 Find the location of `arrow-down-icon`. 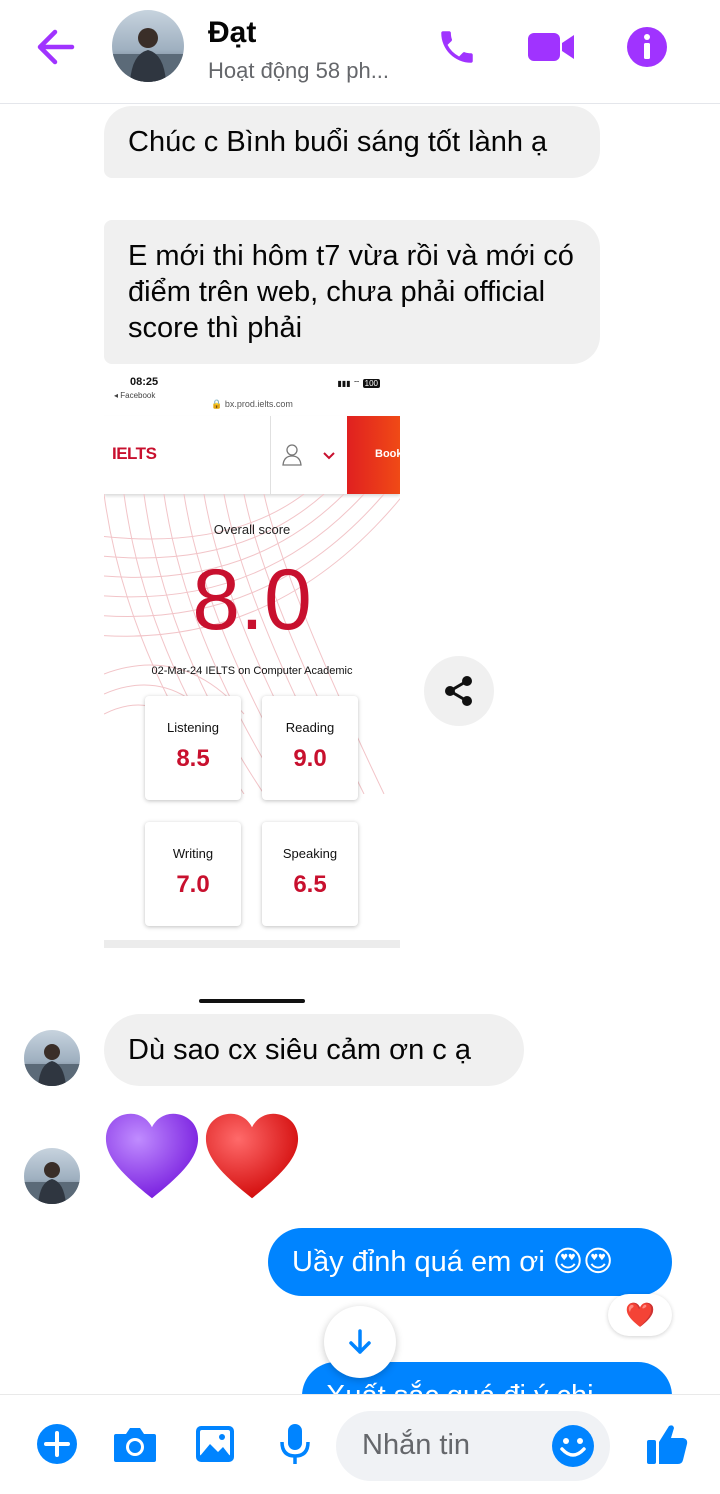

arrow-down-icon is located at coordinates (360, 1341).